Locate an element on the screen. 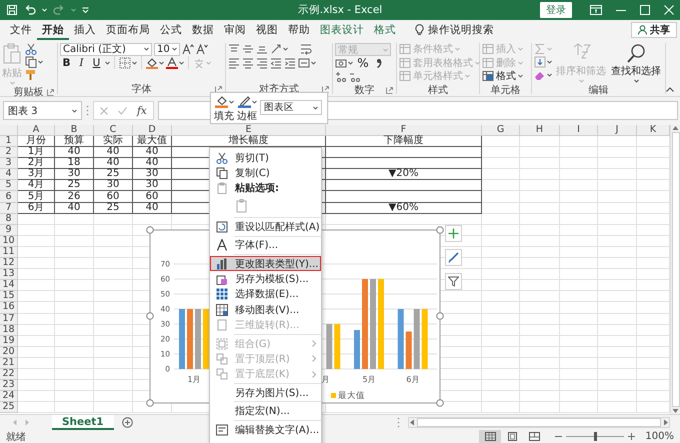  scroll-left-icon is located at coordinates (412, 422).